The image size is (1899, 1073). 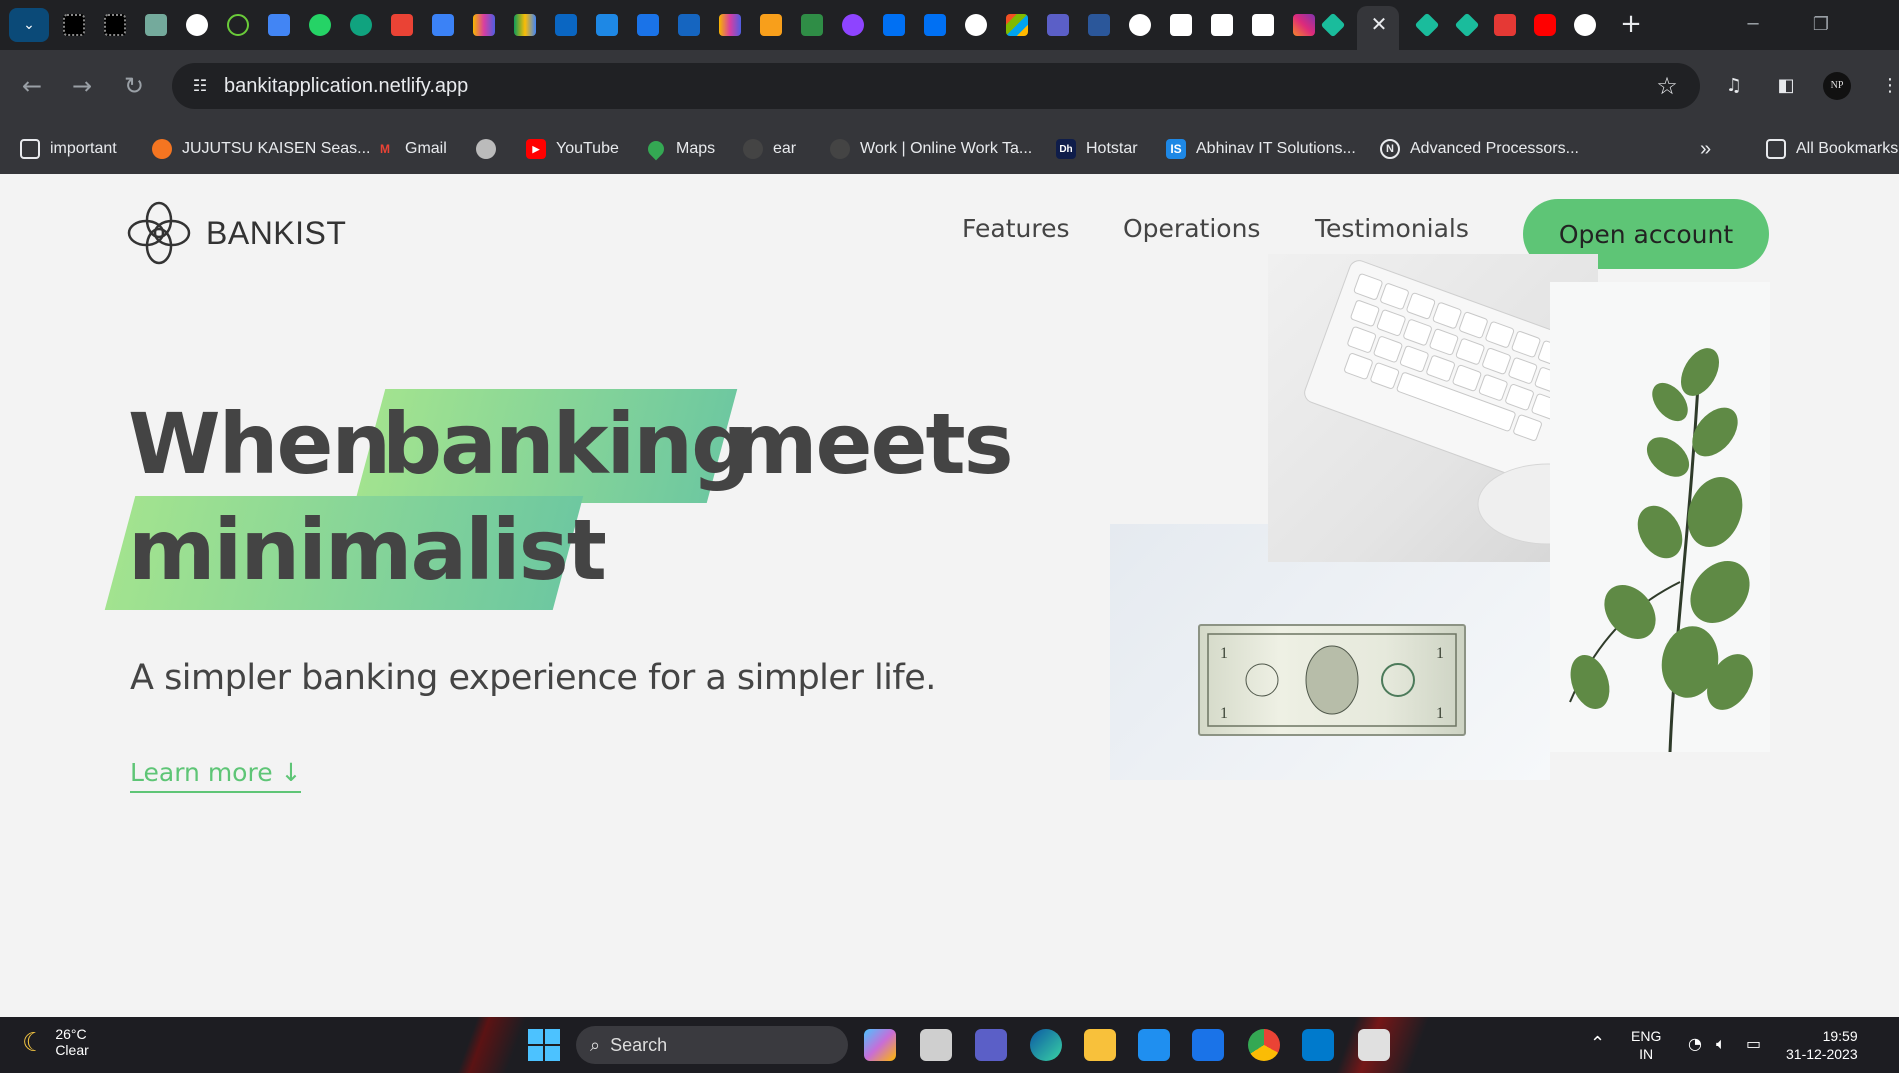 What do you see at coordinates (1392, 228) in the screenshot?
I see `nav-link-testimonials: Testimonials` at bounding box center [1392, 228].